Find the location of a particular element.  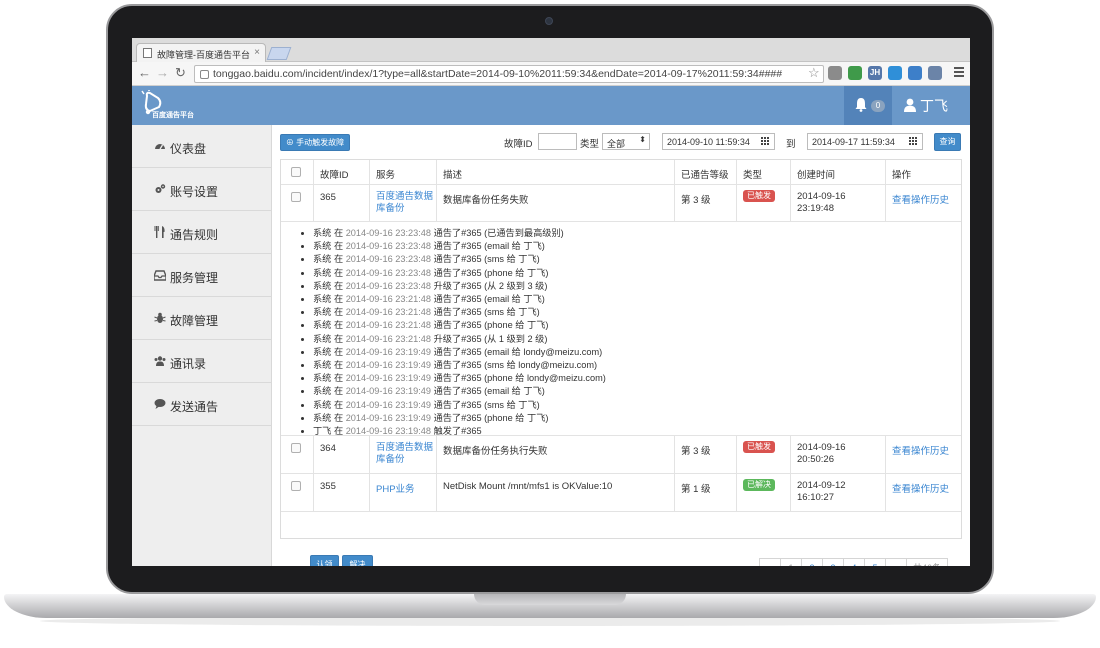

created-time: 23:19:48 is located at coordinates (815, 208).